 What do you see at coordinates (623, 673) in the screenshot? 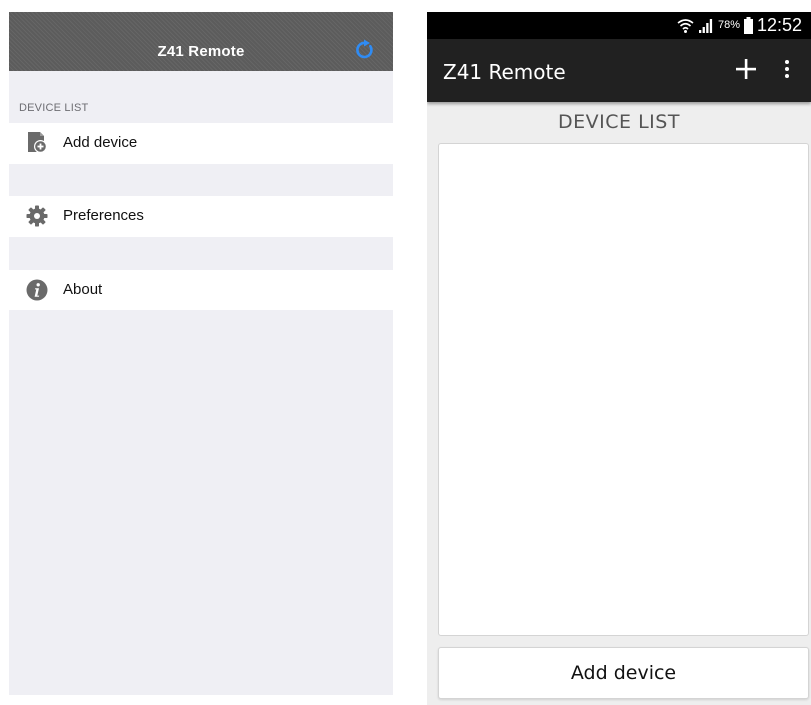
I see `add-device-button: Add device` at bounding box center [623, 673].